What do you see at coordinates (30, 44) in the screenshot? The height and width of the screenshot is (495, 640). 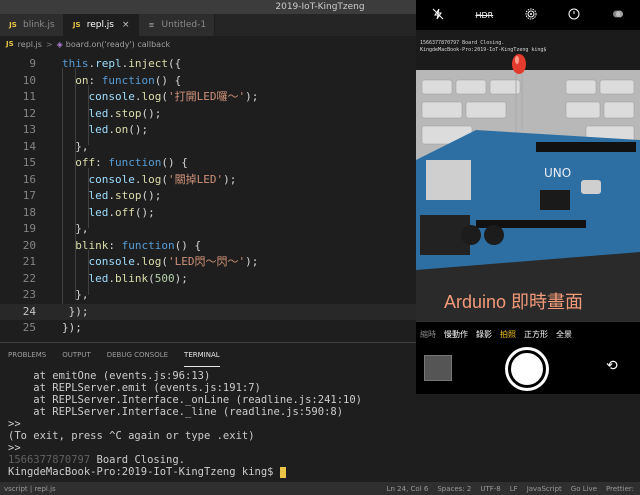 I see `breadcrumb-file: repl.js` at bounding box center [30, 44].